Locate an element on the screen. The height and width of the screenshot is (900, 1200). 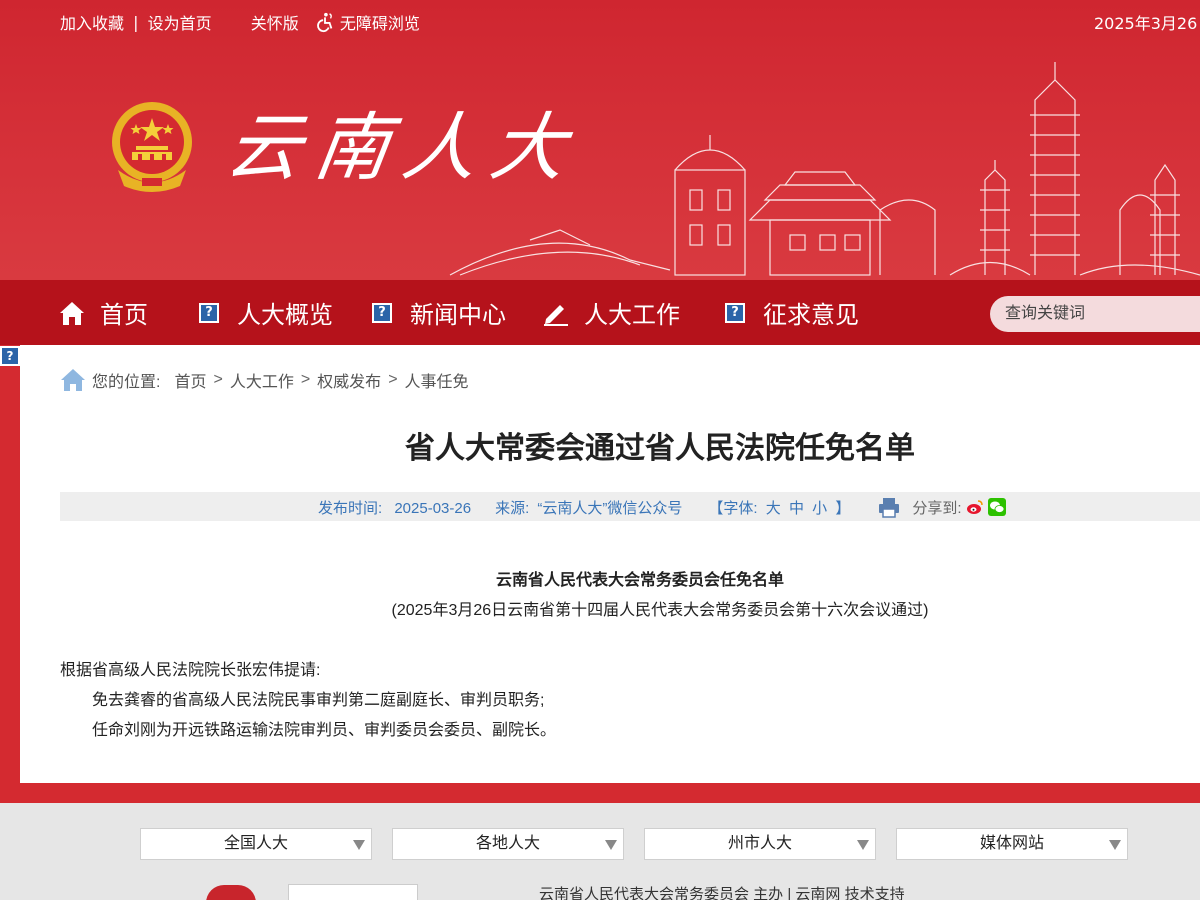
publish-label: 发布时间: is located at coordinates (350, 508).